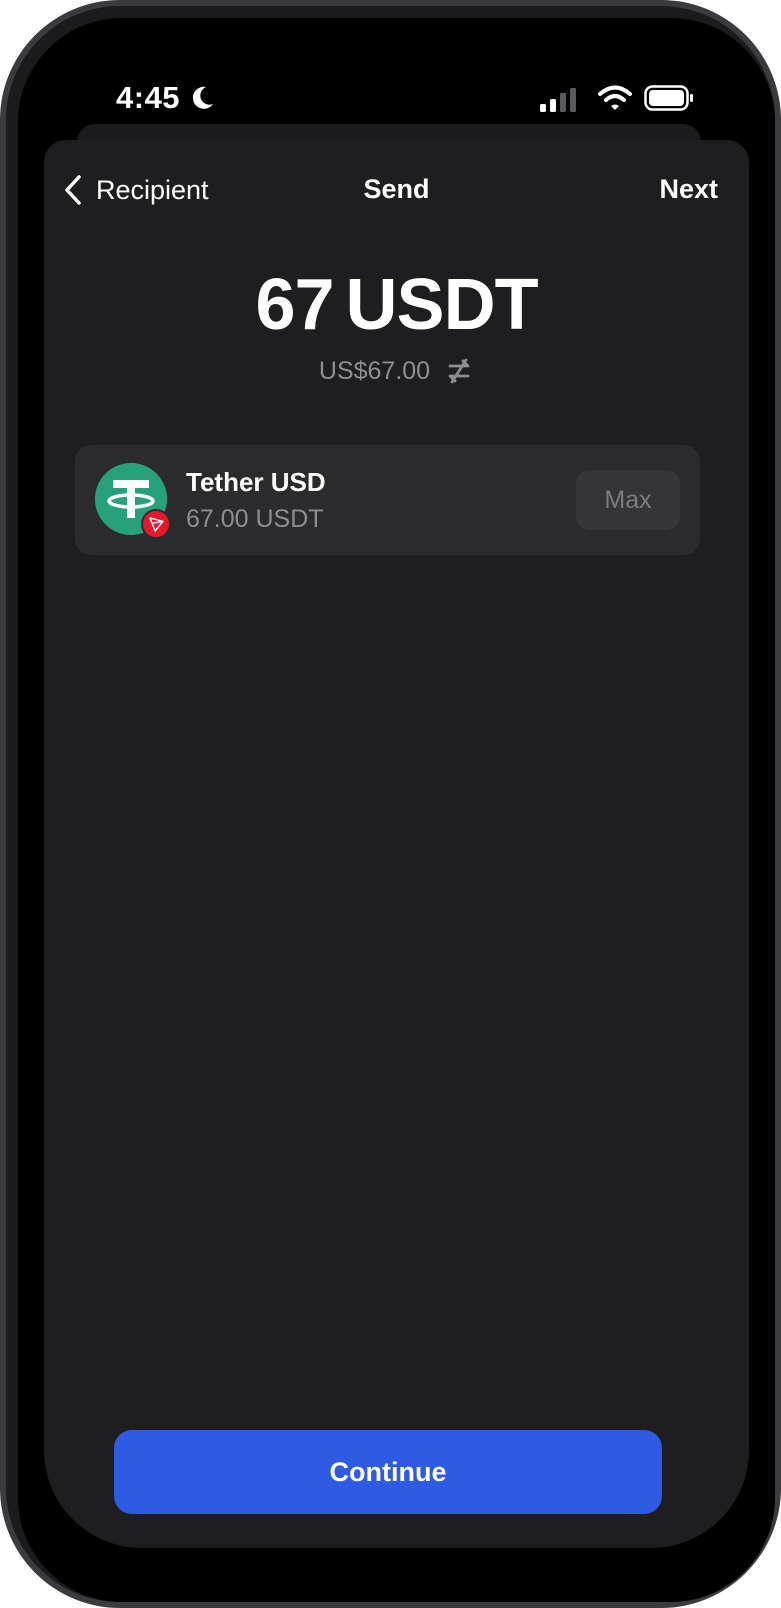 Image resolution: width=781 pixels, height=1608 pixels. Describe the element at coordinates (255, 519) in the screenshot. I see `asset-balance: 67.00 USDT` at that location.